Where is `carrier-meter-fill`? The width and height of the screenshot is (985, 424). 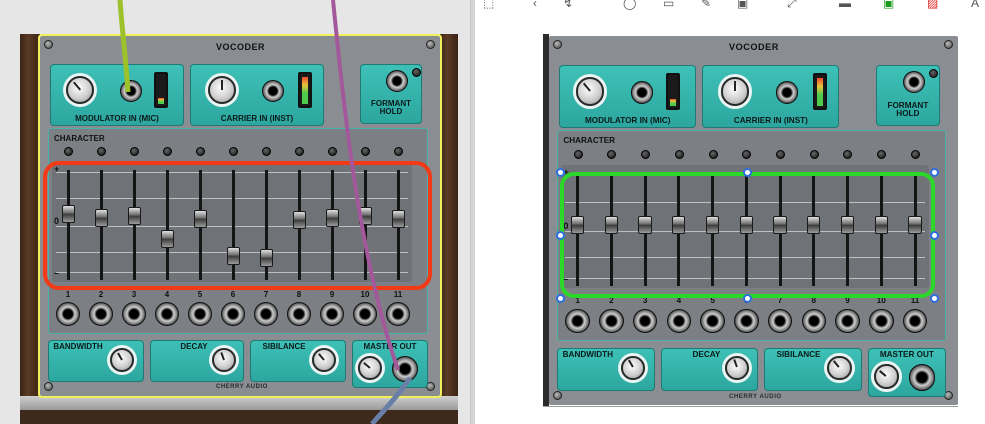 carrier-meter-fill is located at coordinates (305, 90).